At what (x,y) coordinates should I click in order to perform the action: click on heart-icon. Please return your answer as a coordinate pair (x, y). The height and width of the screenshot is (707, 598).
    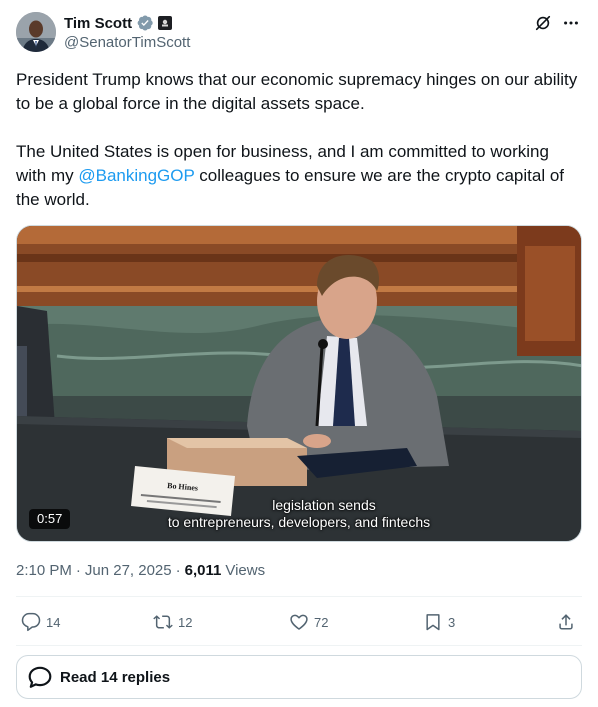
    Looking at the image, I should click on (299, 622).